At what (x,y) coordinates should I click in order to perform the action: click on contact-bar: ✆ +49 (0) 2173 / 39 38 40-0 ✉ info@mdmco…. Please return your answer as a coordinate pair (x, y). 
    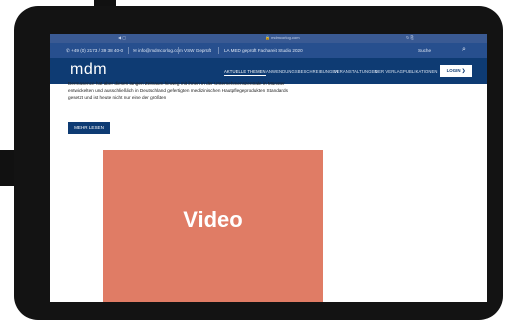
    Looking at the image, I should click on (268, 50).